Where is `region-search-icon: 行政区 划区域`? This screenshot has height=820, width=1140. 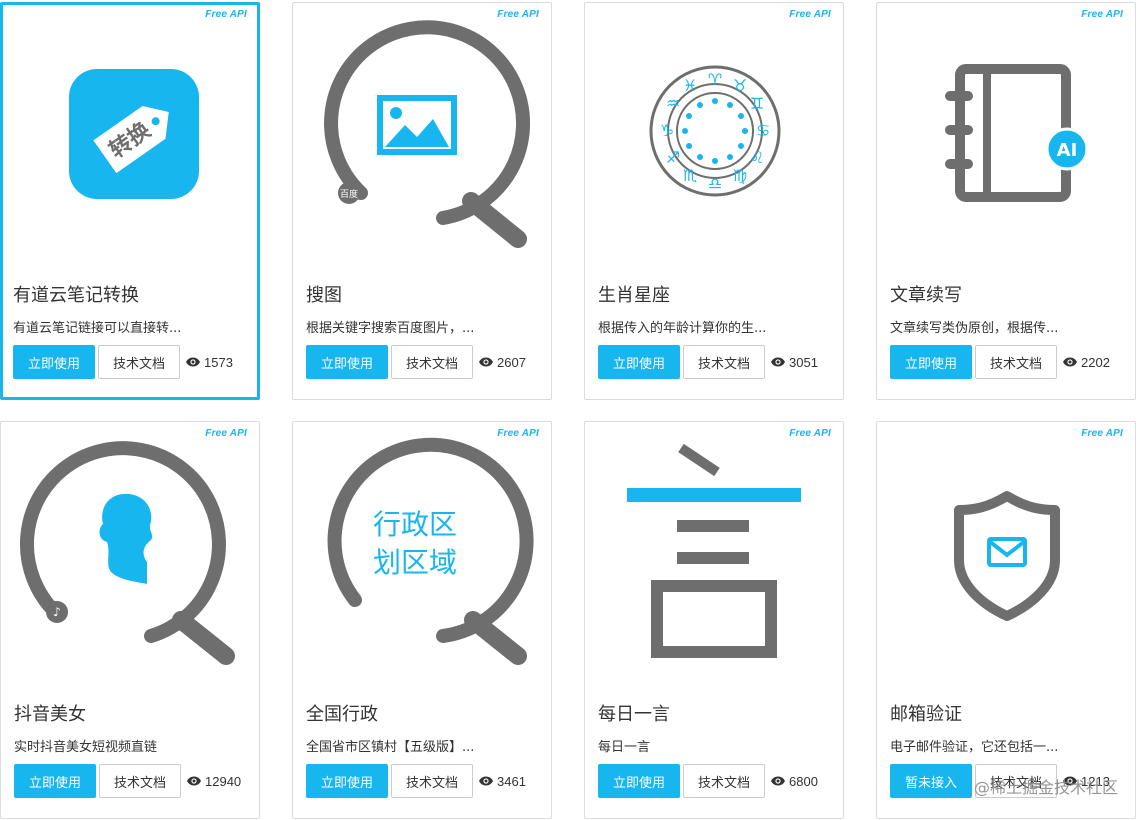 region-search-icon: 行政区 划区域 is located at coordinates (423, 557).